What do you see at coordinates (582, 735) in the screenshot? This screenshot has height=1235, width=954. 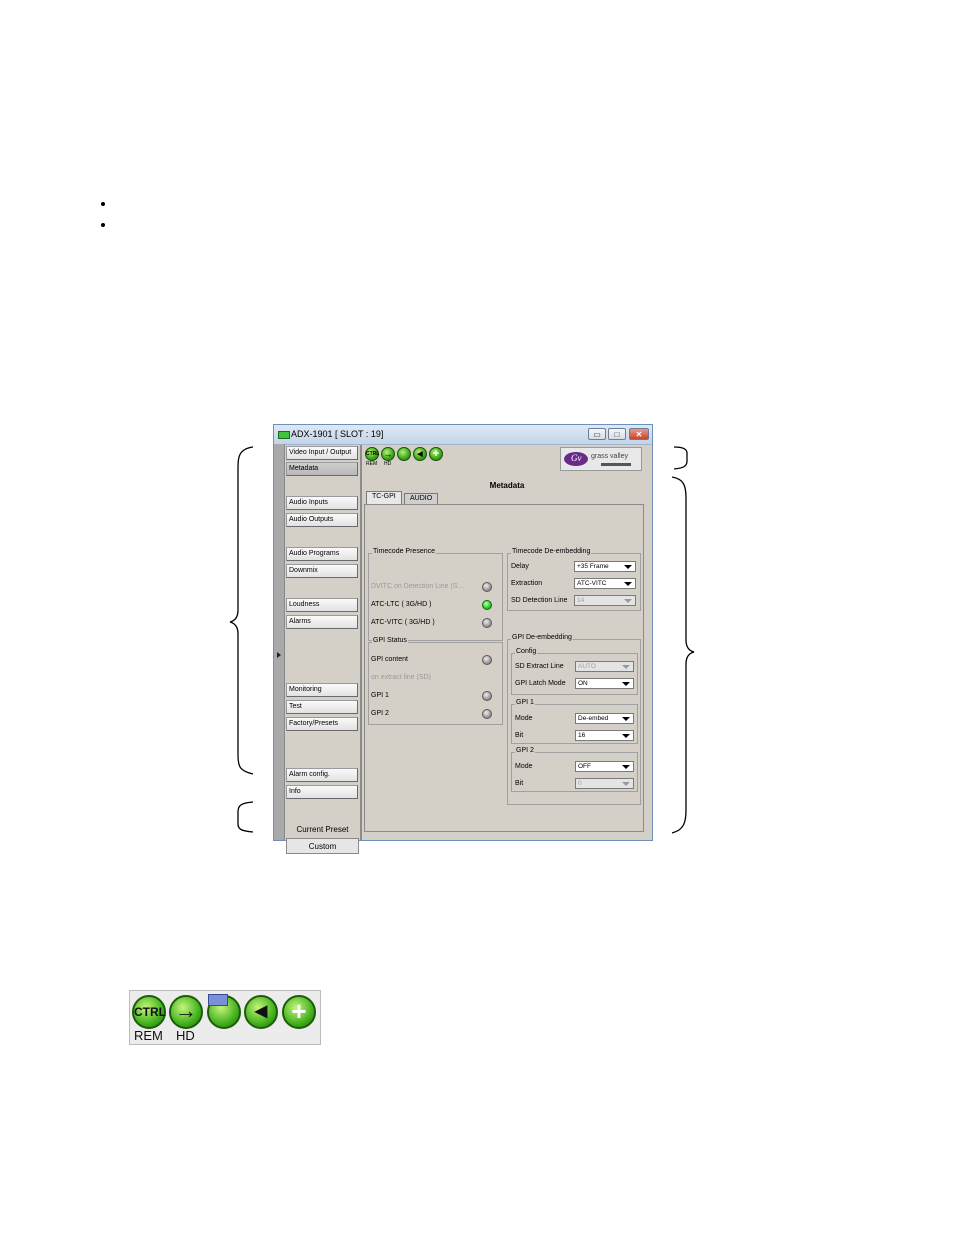 I see `gpi1-bit-value: 16` at bounding box center [582, 735].